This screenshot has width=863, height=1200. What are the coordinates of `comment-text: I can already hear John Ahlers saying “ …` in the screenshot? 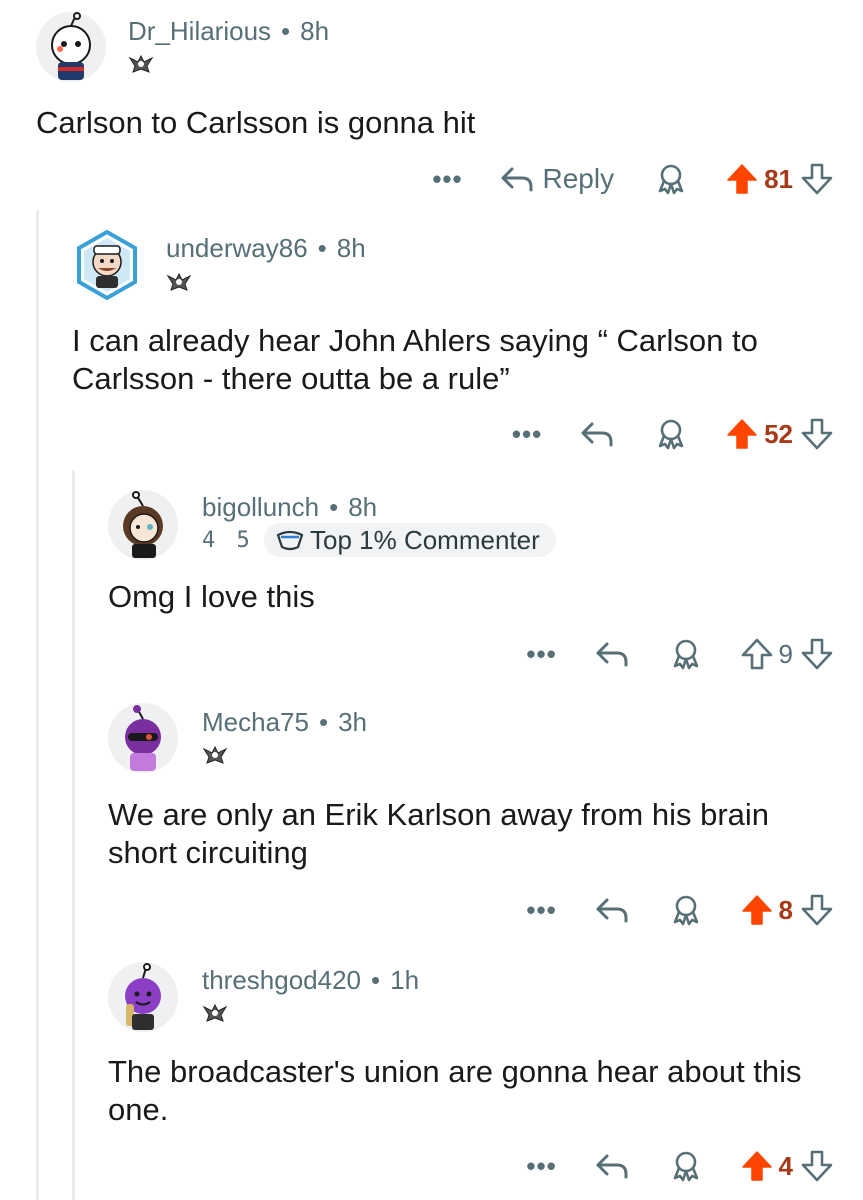 It's located at (415, 359).